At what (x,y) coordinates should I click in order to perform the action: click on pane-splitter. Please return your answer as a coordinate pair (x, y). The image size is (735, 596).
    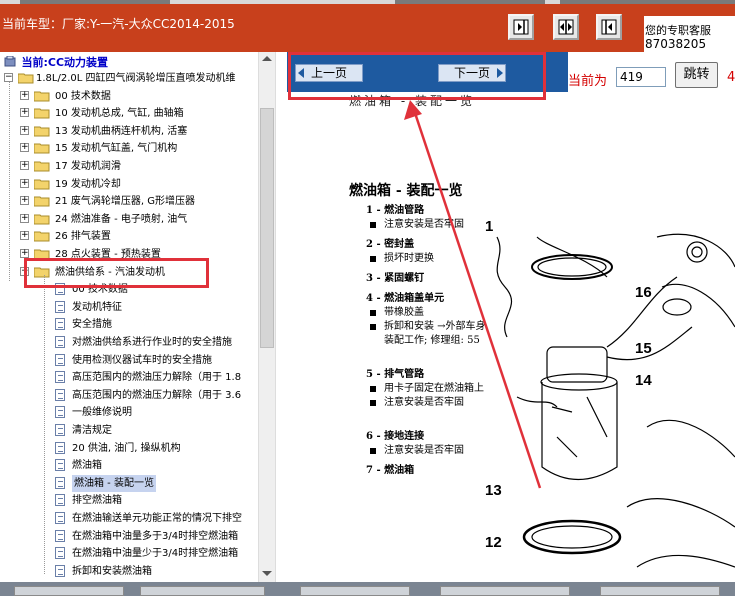
    Looking at the image, I should click on (281, 324).